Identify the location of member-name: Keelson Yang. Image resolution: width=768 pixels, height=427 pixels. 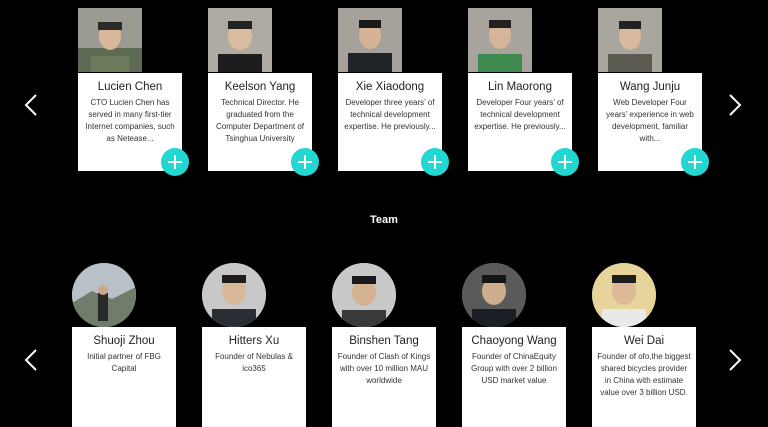
(260, 87).